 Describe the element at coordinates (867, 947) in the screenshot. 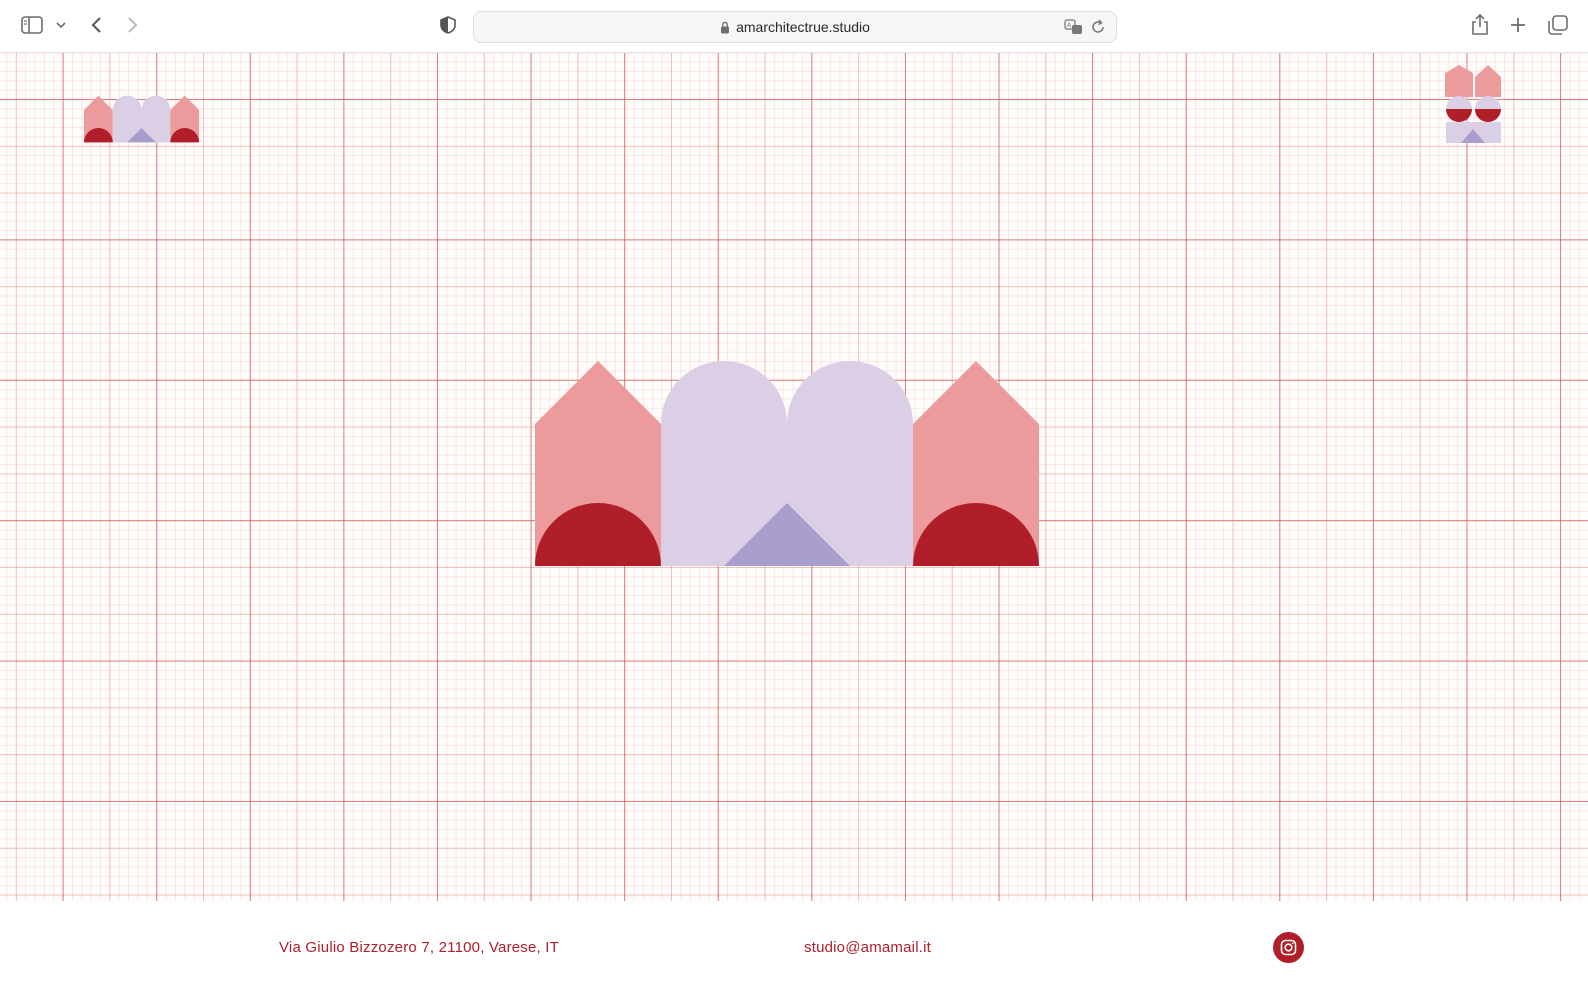

I see `email-link: studio@amamail.it` at that location.